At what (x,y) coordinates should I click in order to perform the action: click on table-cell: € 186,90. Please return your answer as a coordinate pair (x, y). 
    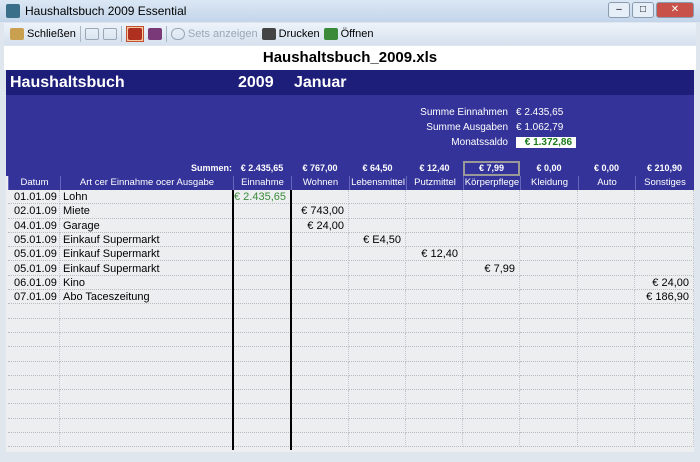
    Looking at the image, I should click on (664, 297).